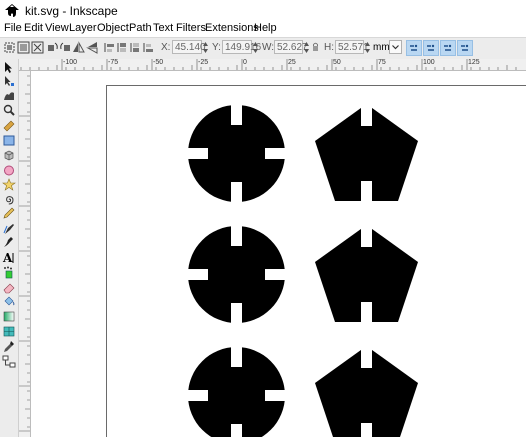 The width and height of the screenshot is (526, 437). I want to click on paint-bucket-tool-icon, so click(9, 301).